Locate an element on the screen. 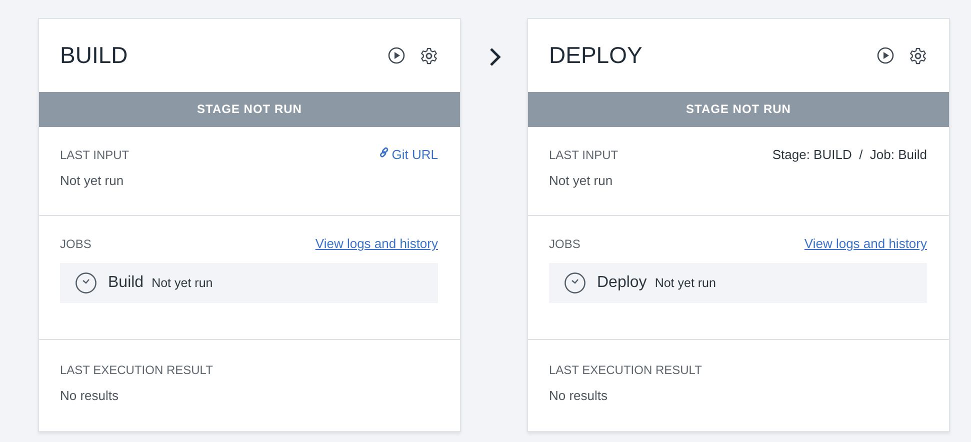  stage-title: DEPLOY is located at coordinates (595, 55).